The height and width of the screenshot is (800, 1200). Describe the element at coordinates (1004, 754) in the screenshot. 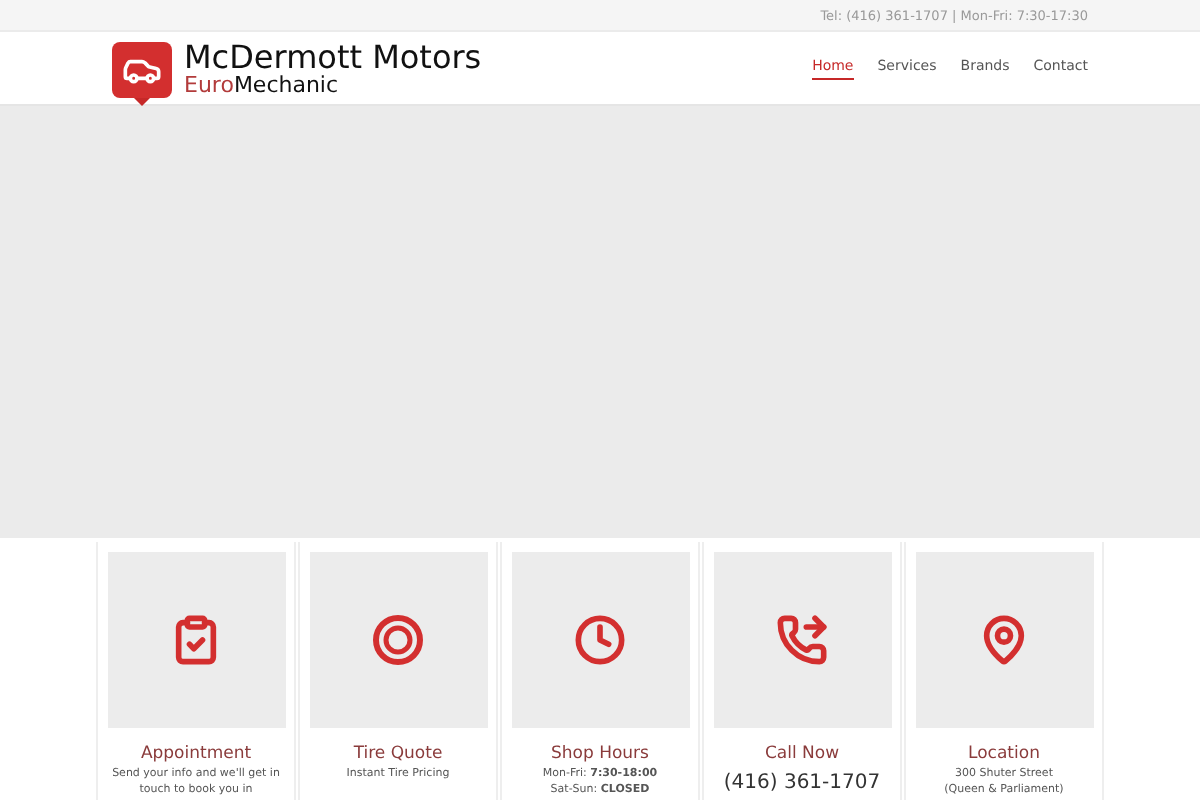

I see `card-title: Location` at that location.